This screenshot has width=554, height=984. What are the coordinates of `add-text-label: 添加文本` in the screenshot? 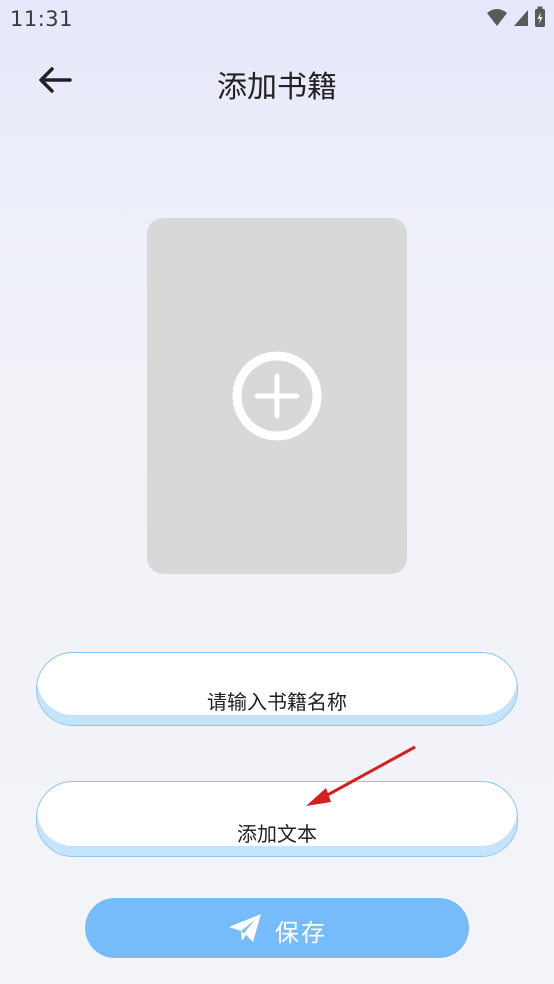 It's located at (277, 834).